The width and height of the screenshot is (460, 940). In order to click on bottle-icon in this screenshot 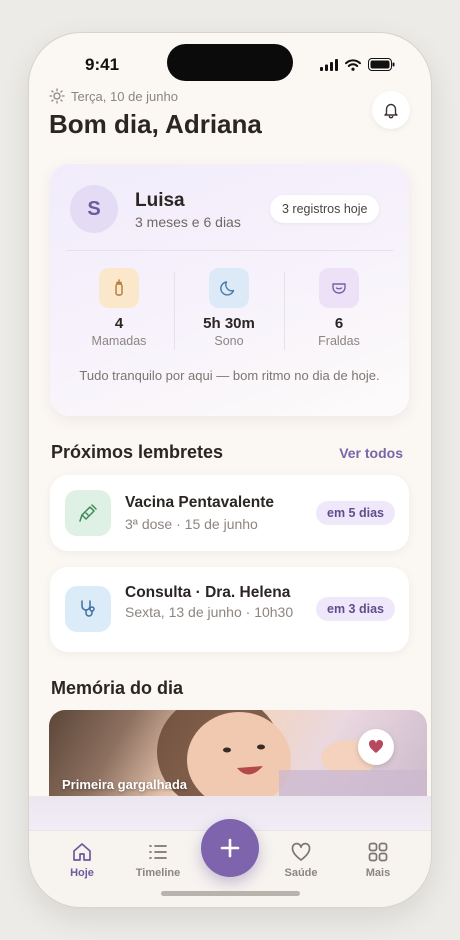, I will do `click(119, 287)`.